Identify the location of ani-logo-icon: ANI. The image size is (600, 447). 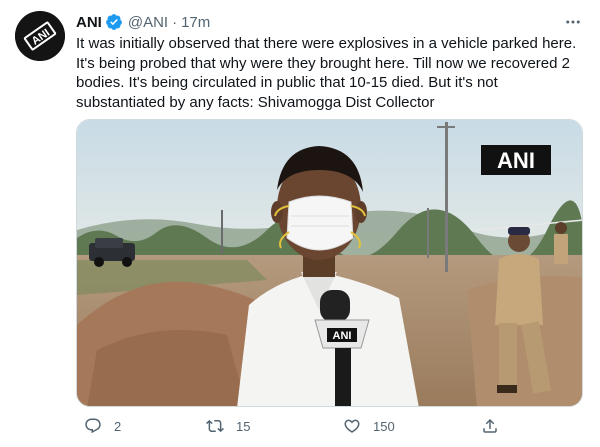
(40, 36).